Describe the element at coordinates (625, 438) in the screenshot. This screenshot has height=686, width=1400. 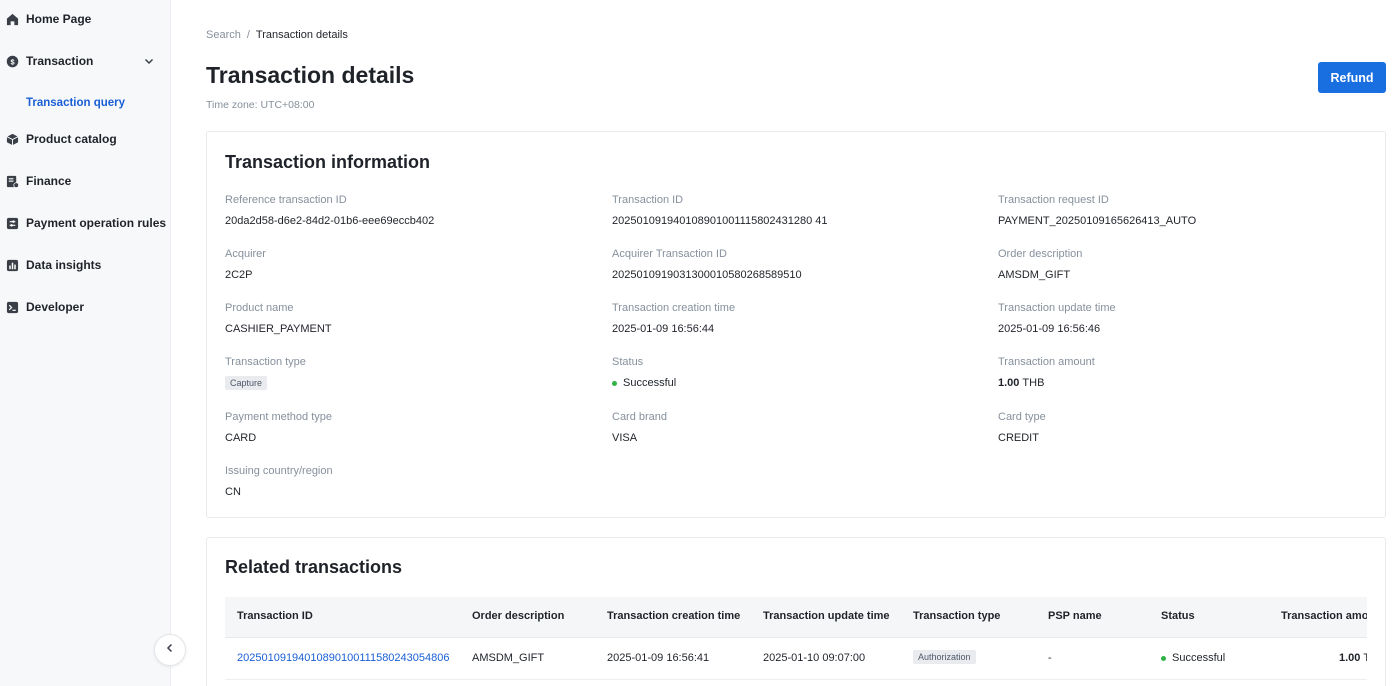
I see `field-value: VISA` at that location.